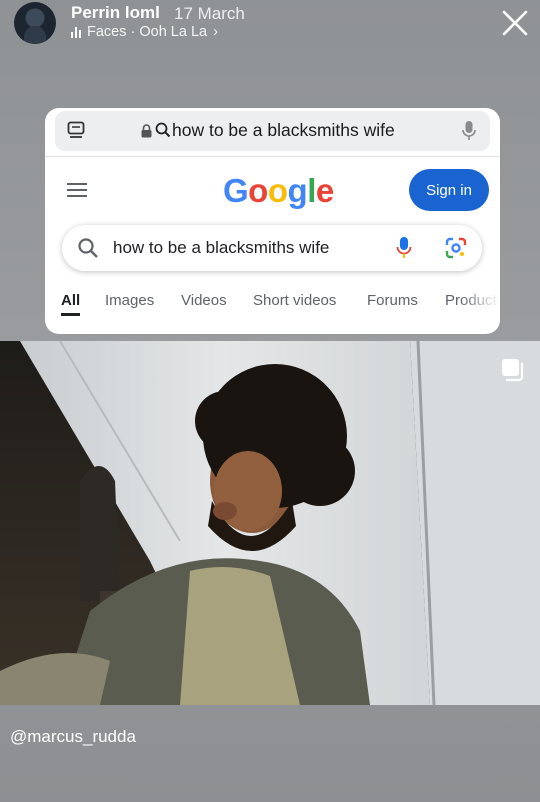 The width and height of the screenshot is (540, 802). What do you see at coordinates (209, 13) in the screenshot?
I see `timestamp: 17 March` at bounding box center [209, 13].